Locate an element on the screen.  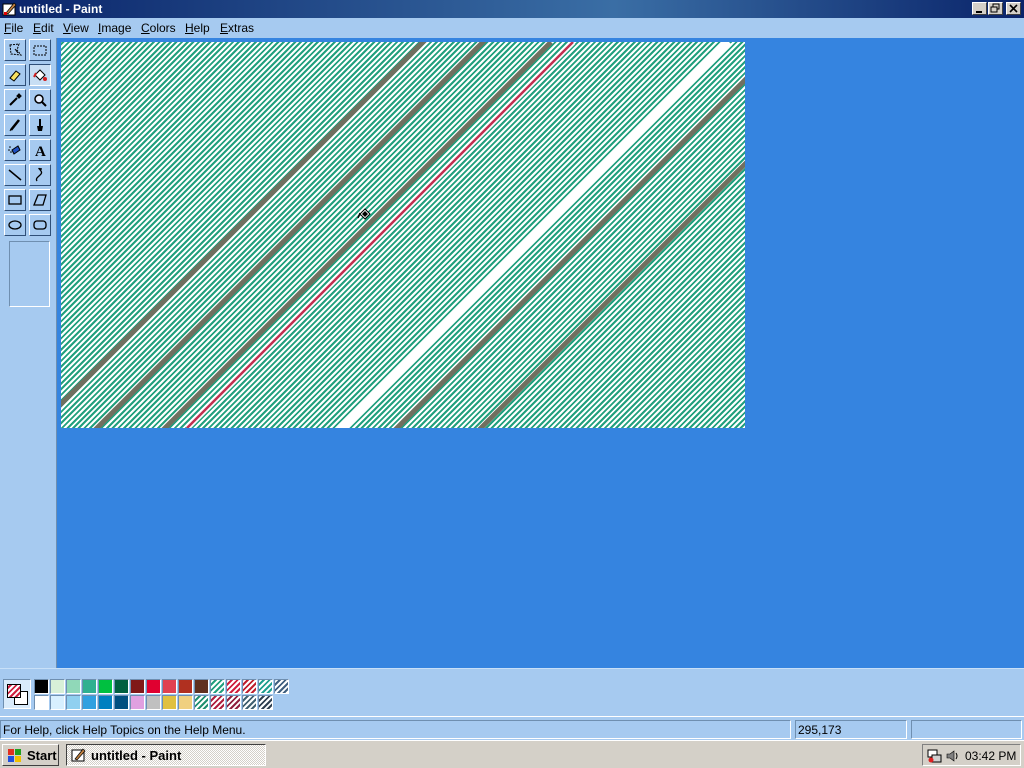
tool-fill is located at coordinates (40, 75).